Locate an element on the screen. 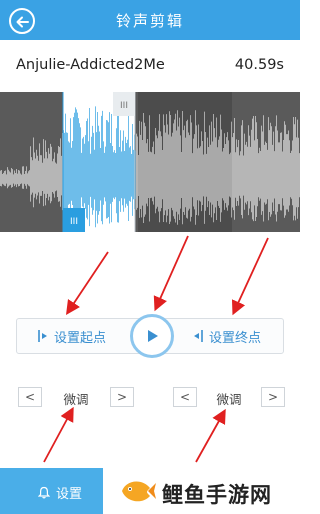 Image resolution: width=320 pixels, height=514 pixels. track-info: Anjulie-Addicted2Me 40.59s is located at coordinates (150, 66).